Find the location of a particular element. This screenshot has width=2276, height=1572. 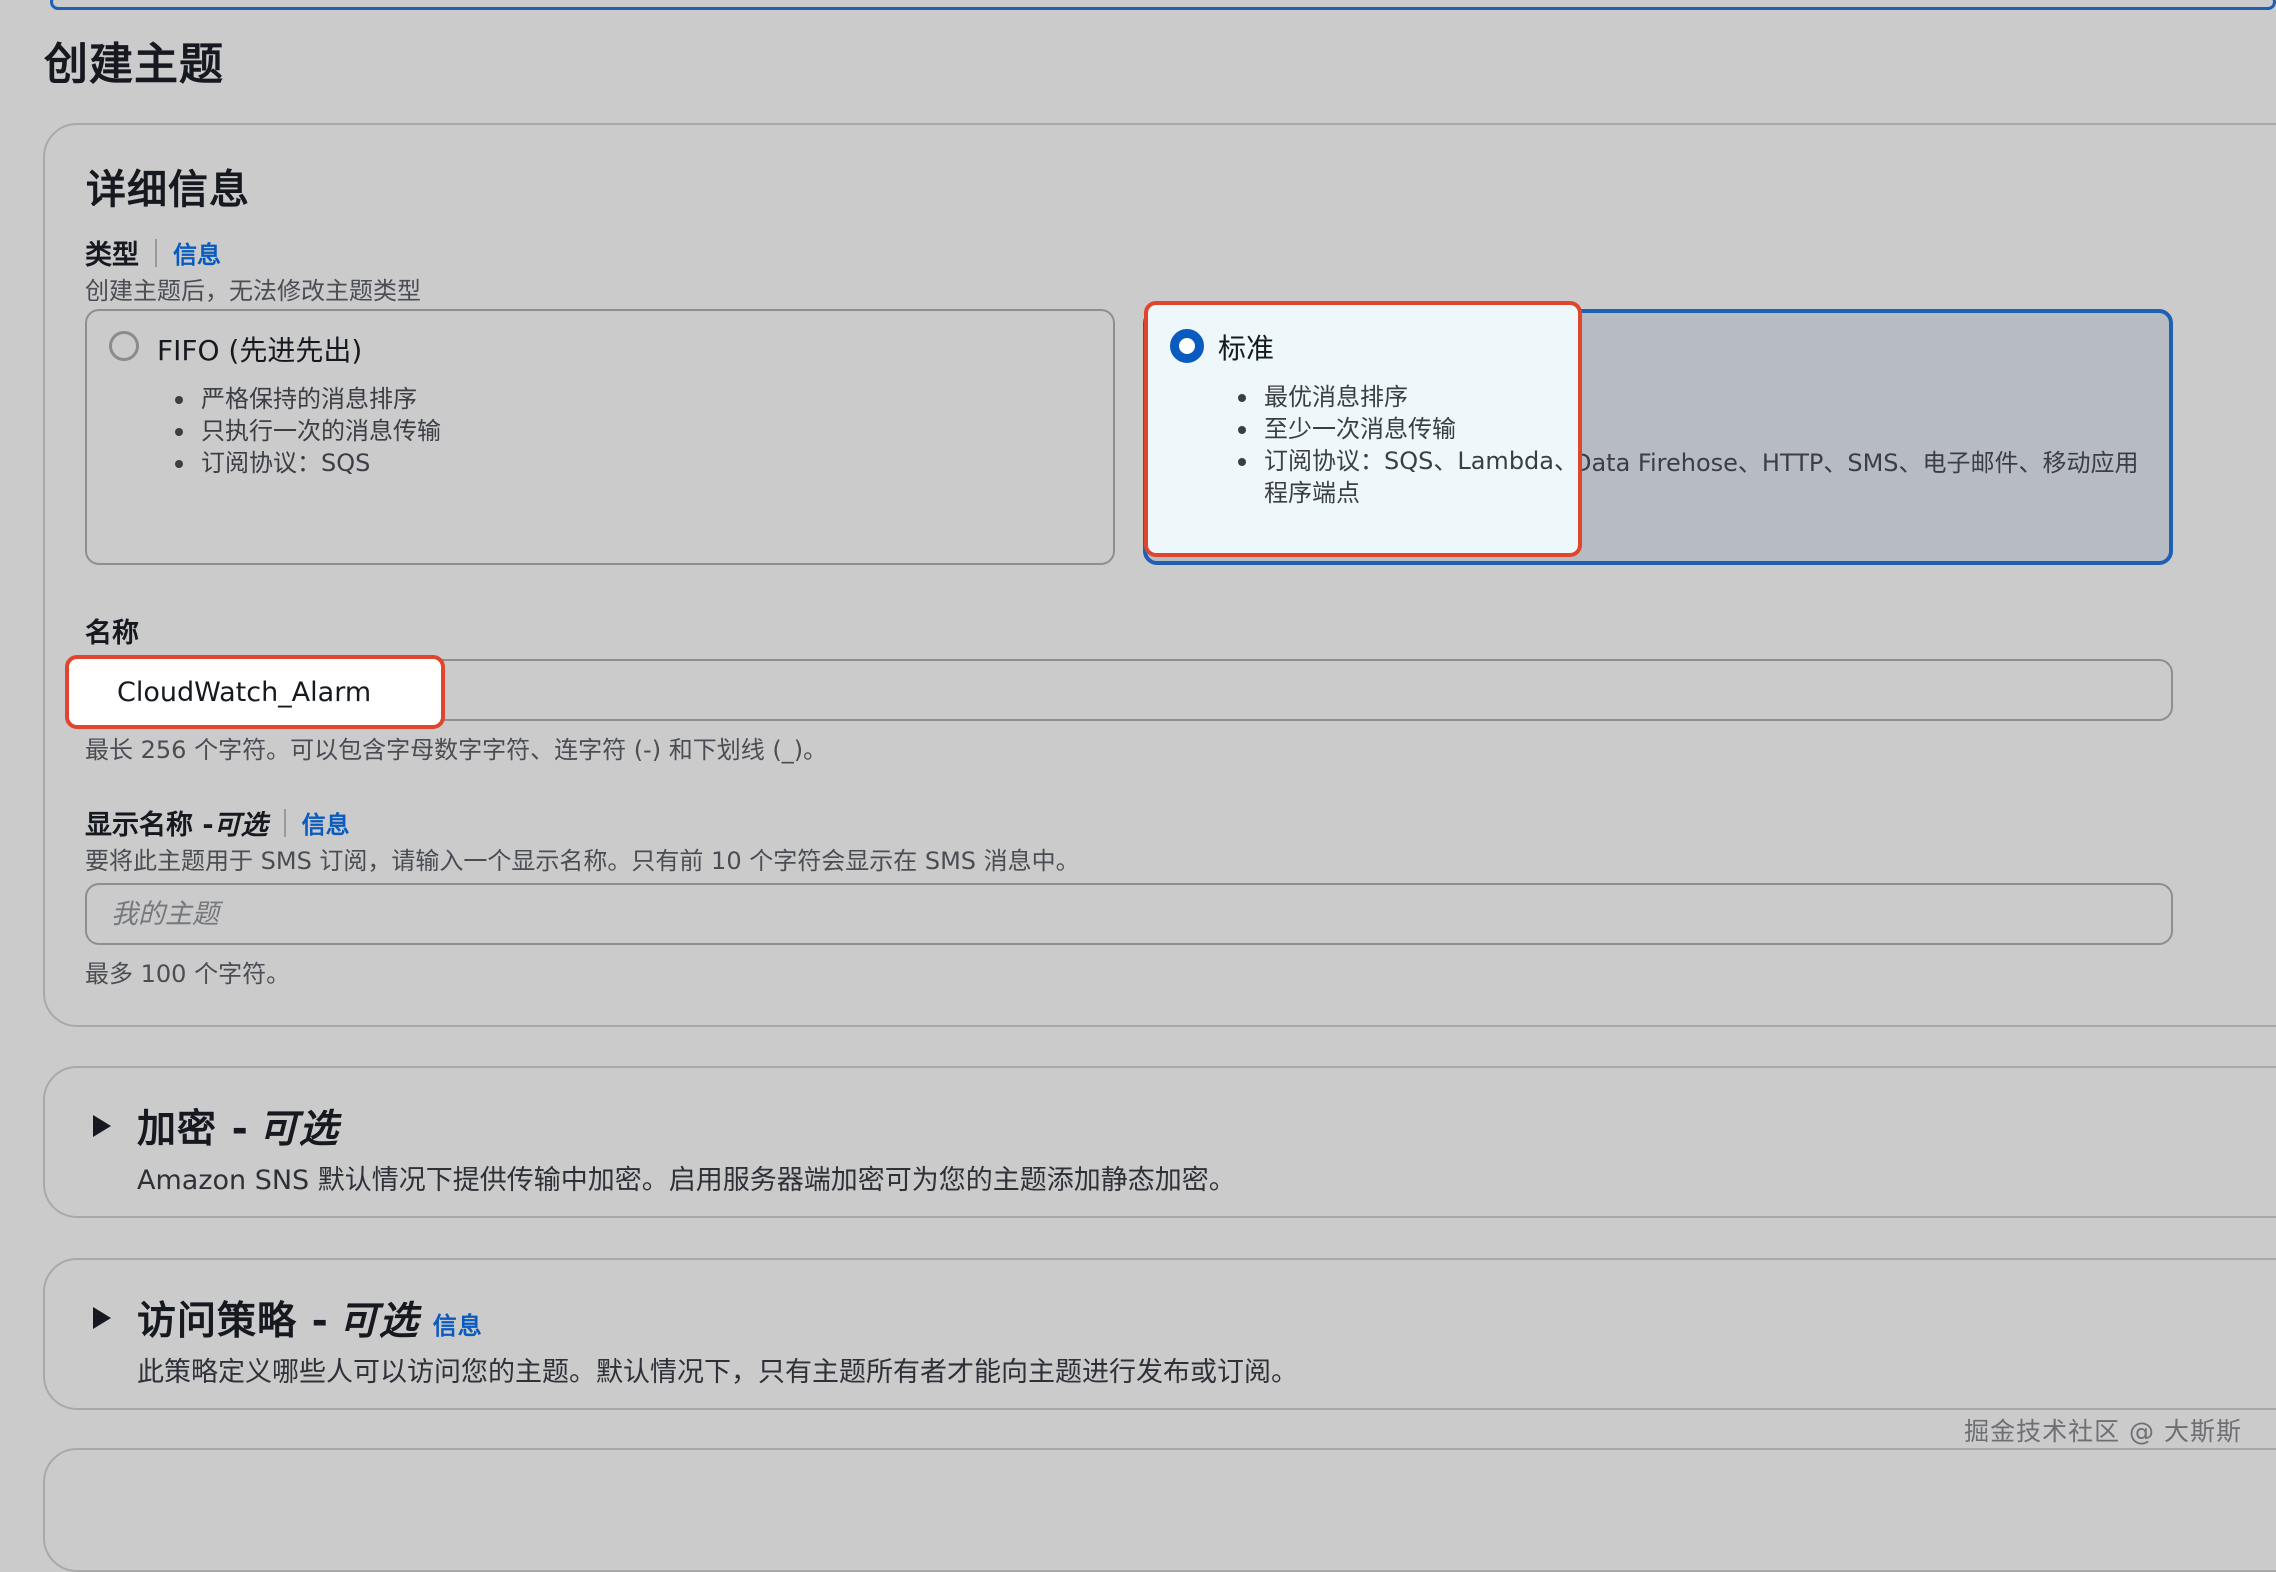

display-name-hint: 最多 100 个字符。 is located at coordinates (188, 974).